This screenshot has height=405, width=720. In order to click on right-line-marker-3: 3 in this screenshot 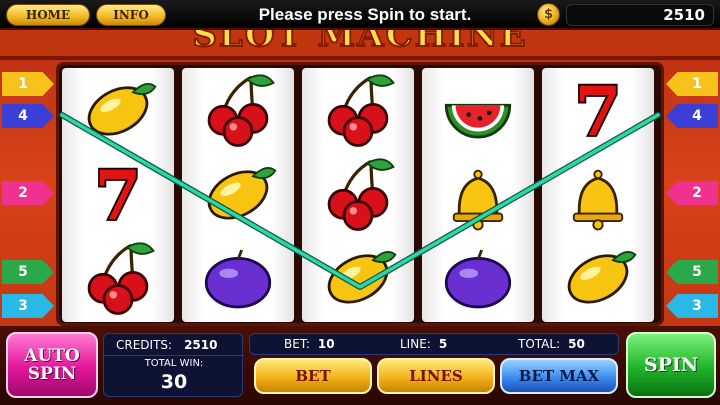, I will do `click(692, 306)`.